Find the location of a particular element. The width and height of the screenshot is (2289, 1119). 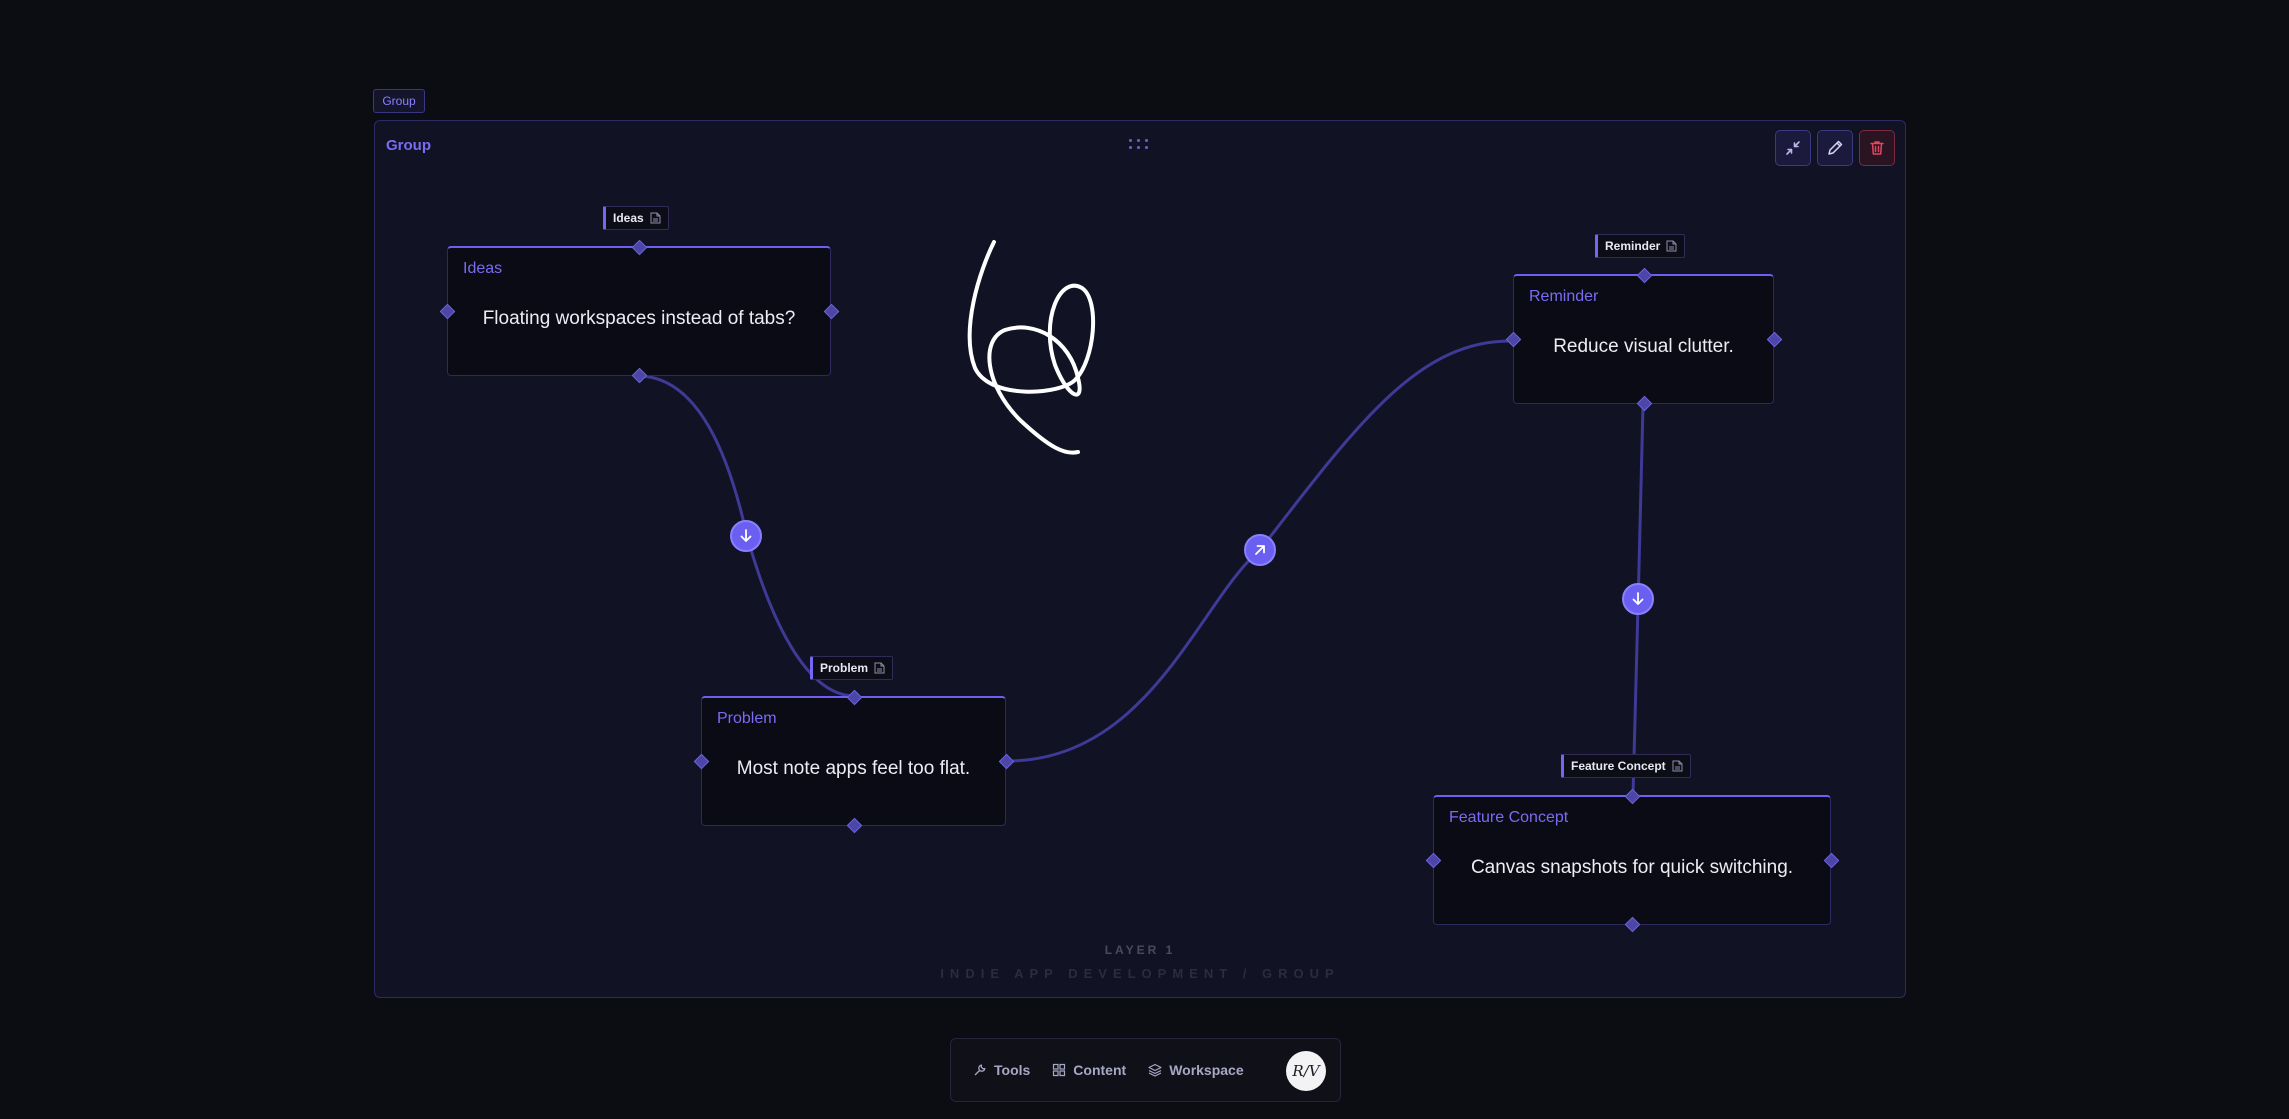

node-tag-feature-concept: Feature Concept is located at coordinates (1626, 766).